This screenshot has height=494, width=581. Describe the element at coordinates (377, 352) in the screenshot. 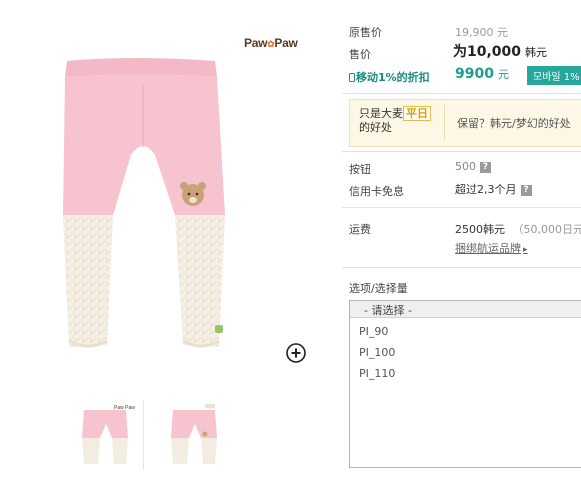

I see `option-item: PI_100` at that location.